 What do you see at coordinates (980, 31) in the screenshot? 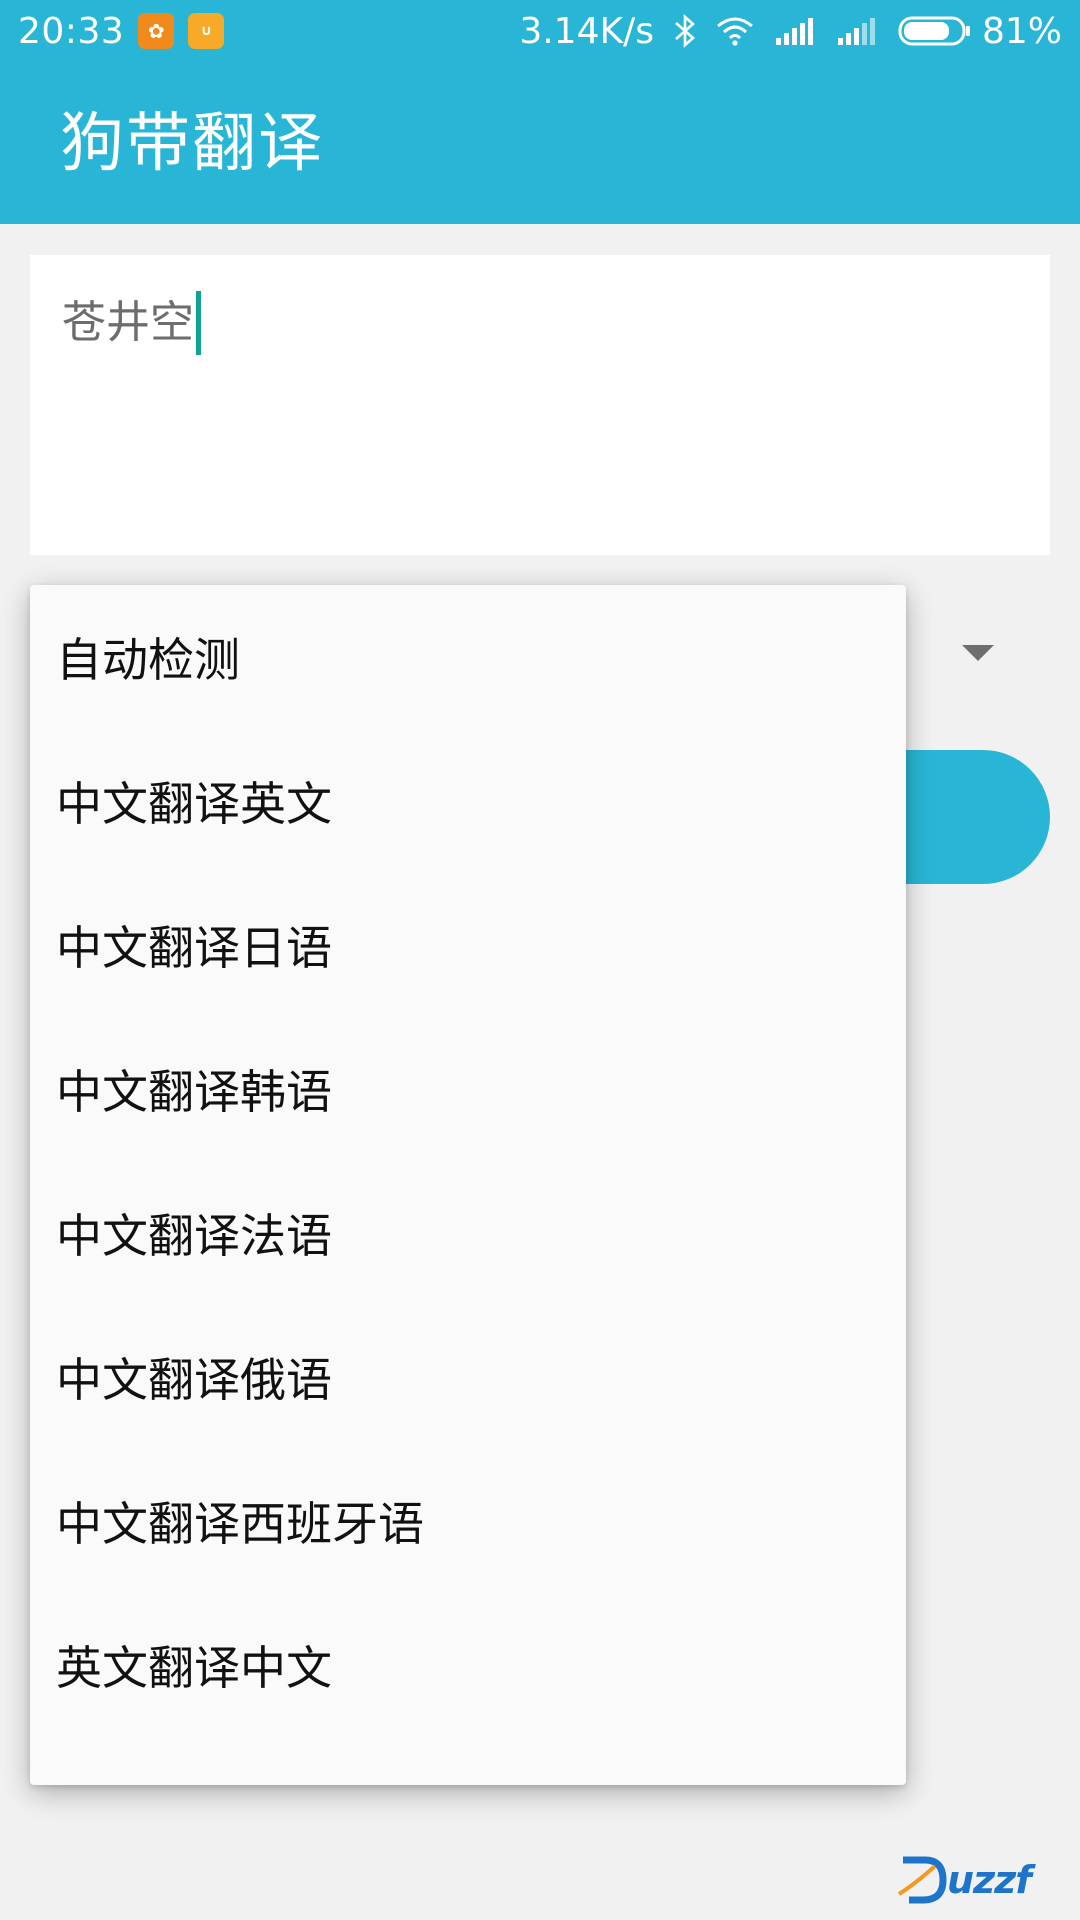
I see `battery: 81%` at bounding box center [980, 31].